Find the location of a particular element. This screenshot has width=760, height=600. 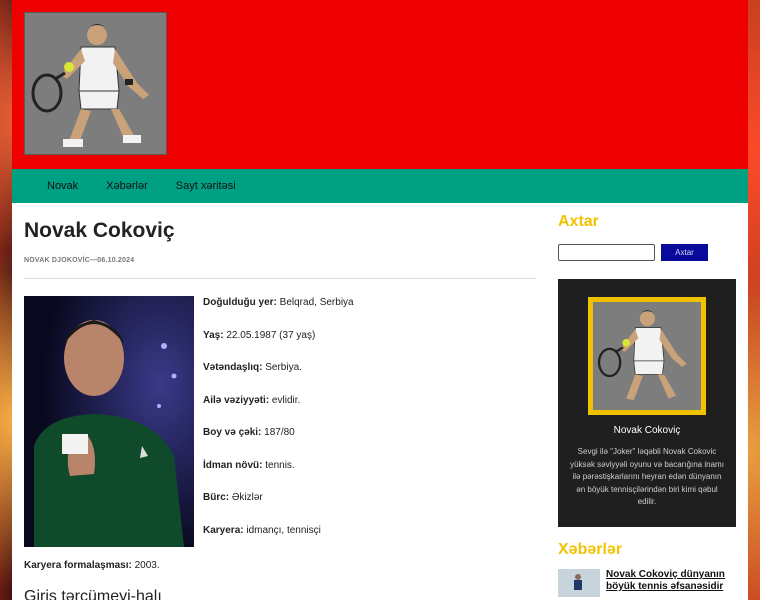

article-meta: NOVAK DJOKOVİC—06.10.2024 is located at coordinates (280, 260).